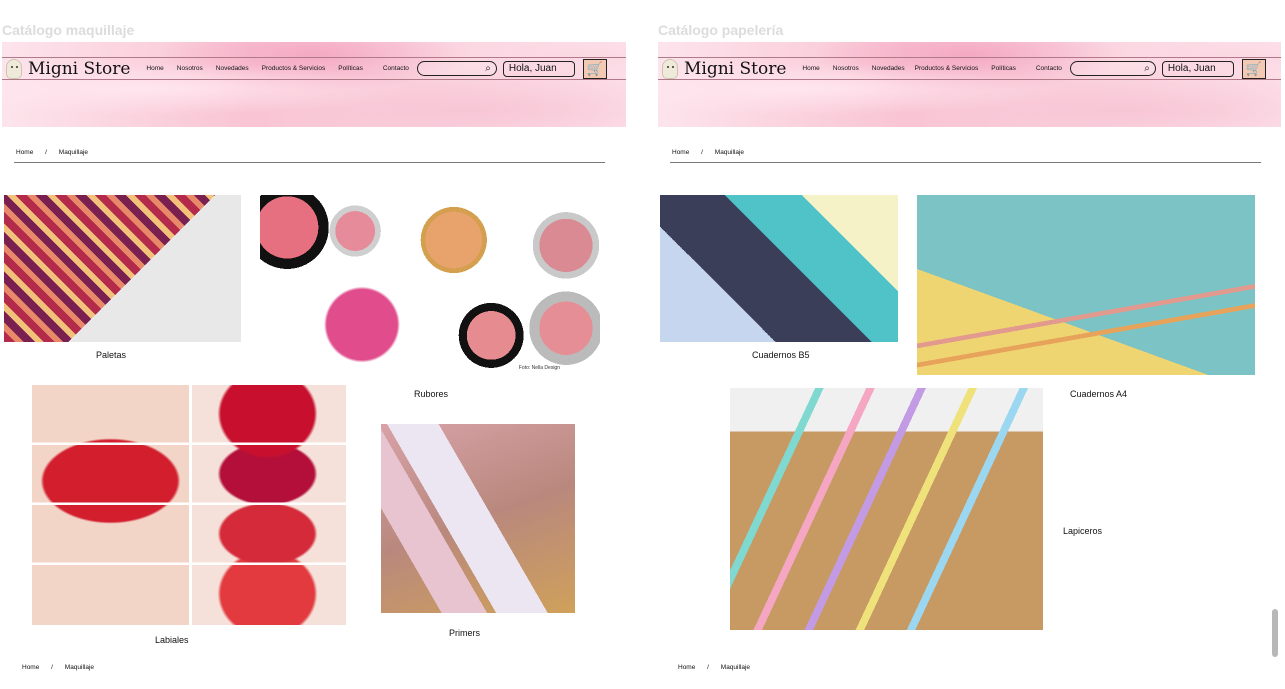  Describe the element at coordinates (189, 505) in the screenshot. I see `labiales-image` at that location.